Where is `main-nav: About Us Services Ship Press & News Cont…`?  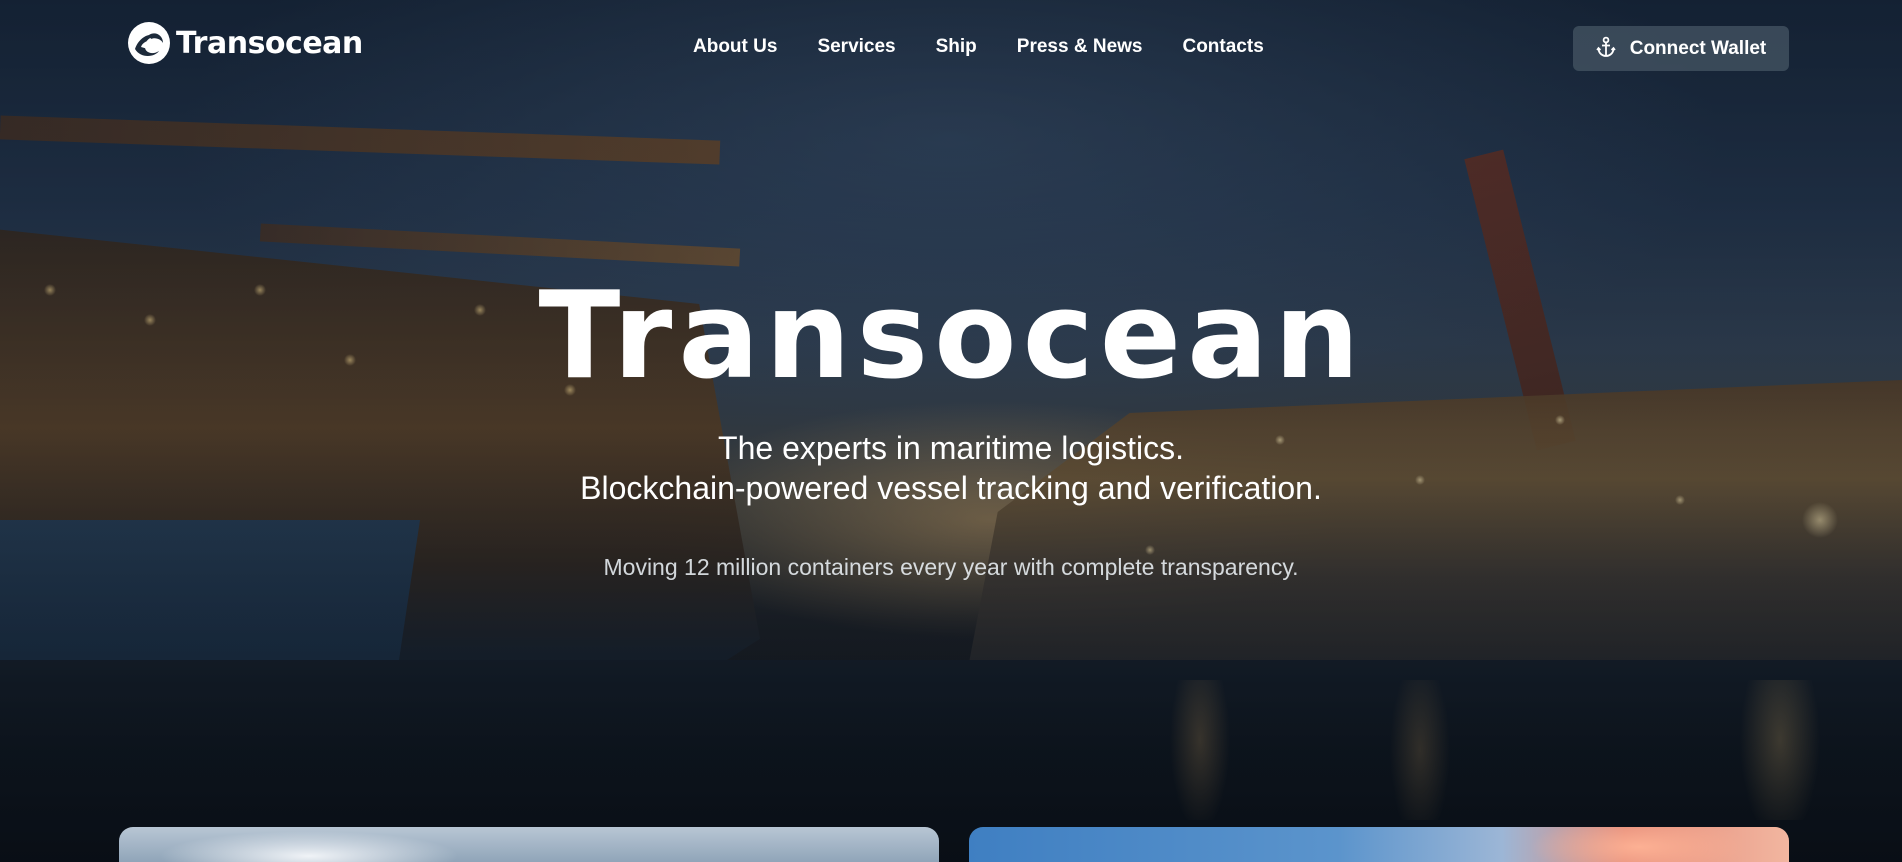
main-nav: About Us Services Ship Press & News Cont… is located at coordinates (978, 47).